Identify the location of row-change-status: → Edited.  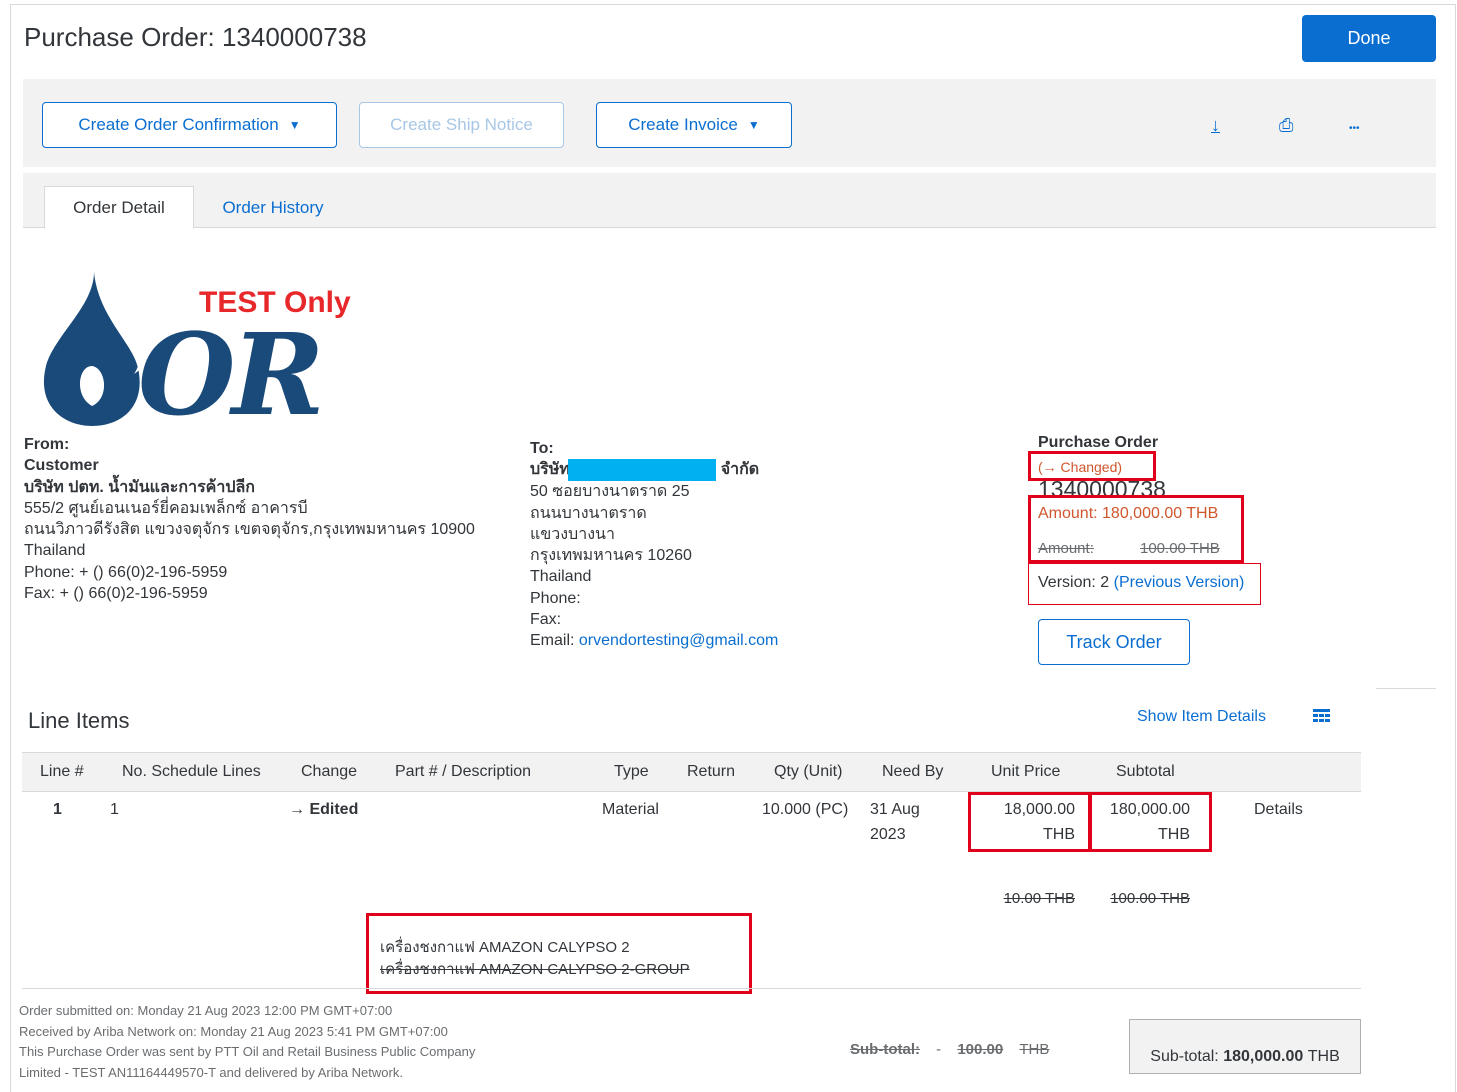
(324, 809).